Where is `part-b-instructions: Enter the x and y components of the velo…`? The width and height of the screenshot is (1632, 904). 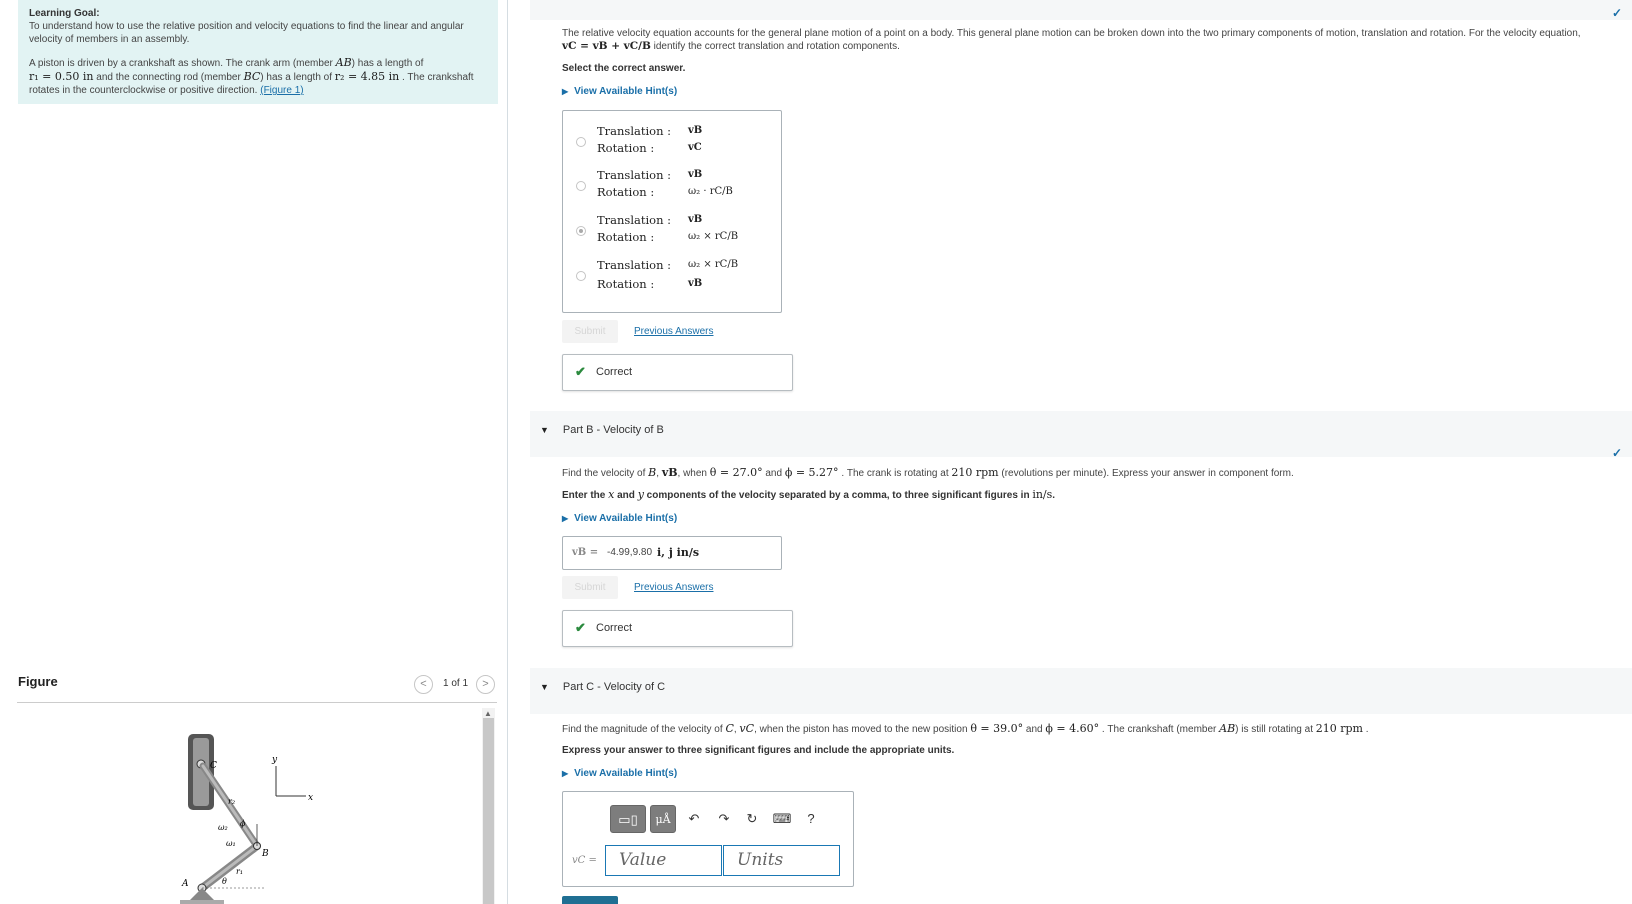 part-b-instructions: Enter the x and y components of the velo… is located at coordinates (809, 494).